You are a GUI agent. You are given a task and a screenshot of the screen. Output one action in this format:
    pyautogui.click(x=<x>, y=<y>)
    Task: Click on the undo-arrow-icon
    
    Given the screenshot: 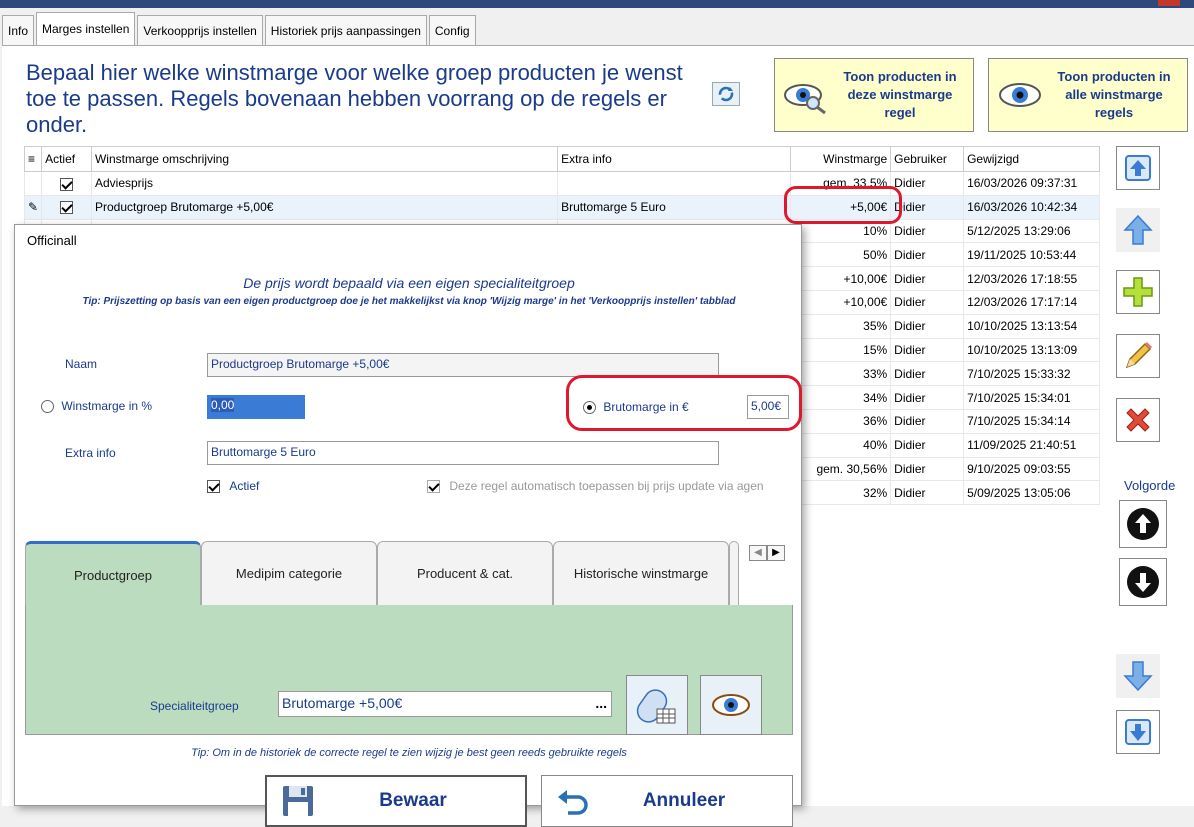 What is the action you would take?
    pyautogui.click(x=573, y=802)
    